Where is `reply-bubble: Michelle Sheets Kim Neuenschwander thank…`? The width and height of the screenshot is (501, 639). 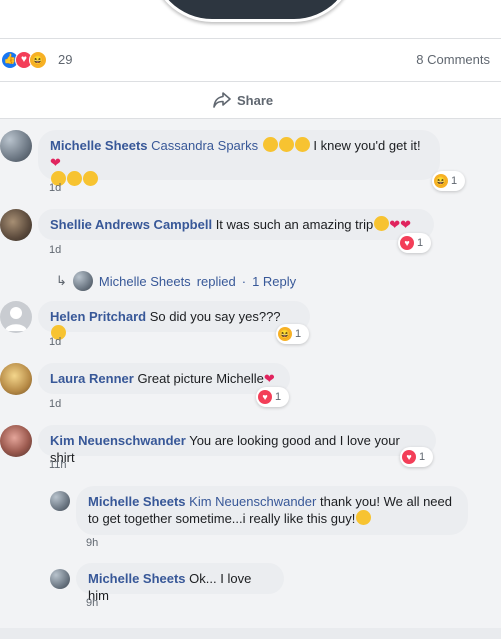
reply-bubble: Michelle Sheets Kim Neuenschwander thank… is located at coordinates (272, 510).